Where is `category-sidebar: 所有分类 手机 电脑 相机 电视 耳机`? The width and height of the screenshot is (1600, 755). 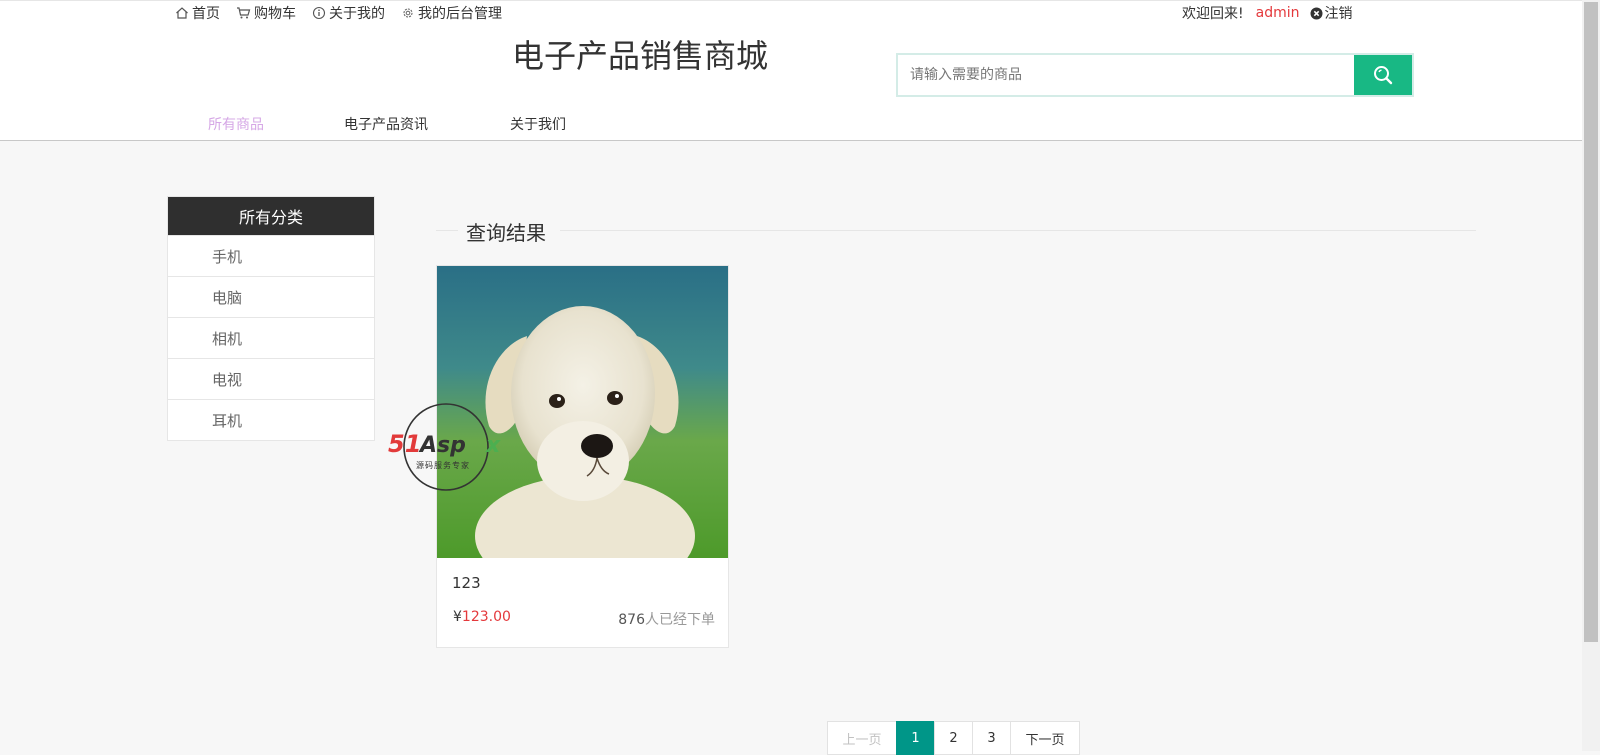 category-sidebar: 所有分类 手机 电脑 相机 电视 耳机 is located at coordinates (271, 318).